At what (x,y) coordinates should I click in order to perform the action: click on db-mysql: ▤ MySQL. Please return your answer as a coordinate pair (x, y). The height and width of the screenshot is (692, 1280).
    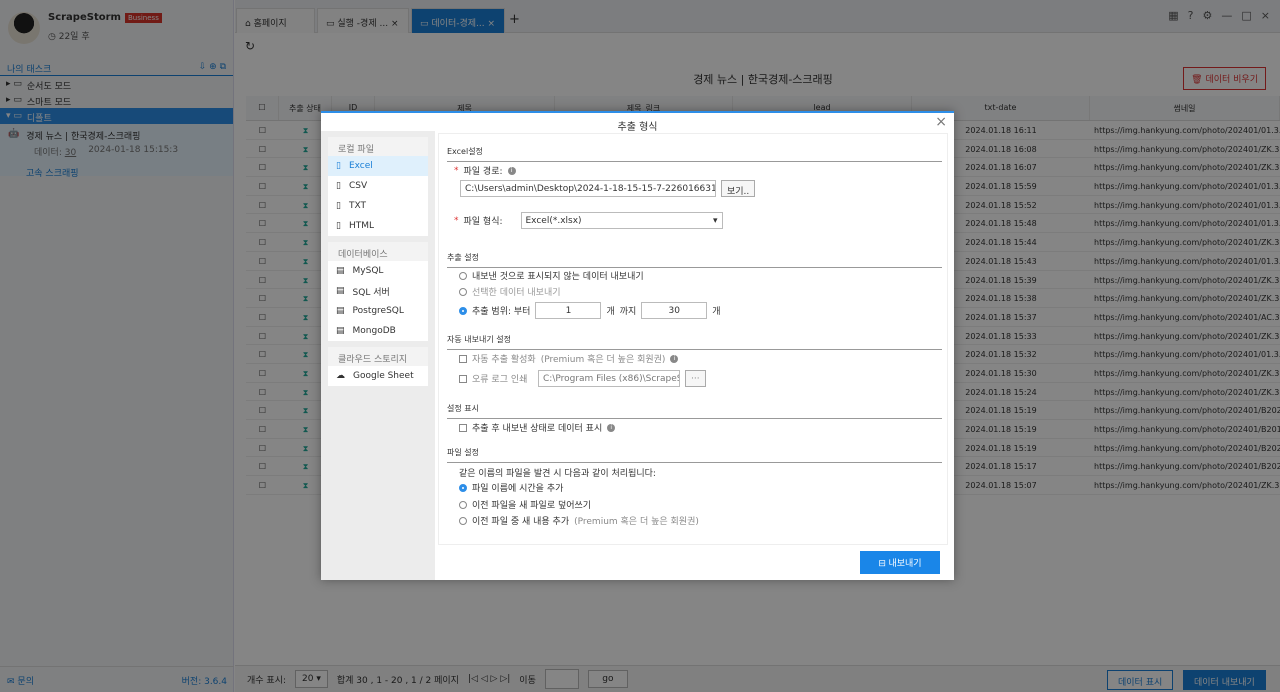
    Looking at the image, I should click on (378, 271).